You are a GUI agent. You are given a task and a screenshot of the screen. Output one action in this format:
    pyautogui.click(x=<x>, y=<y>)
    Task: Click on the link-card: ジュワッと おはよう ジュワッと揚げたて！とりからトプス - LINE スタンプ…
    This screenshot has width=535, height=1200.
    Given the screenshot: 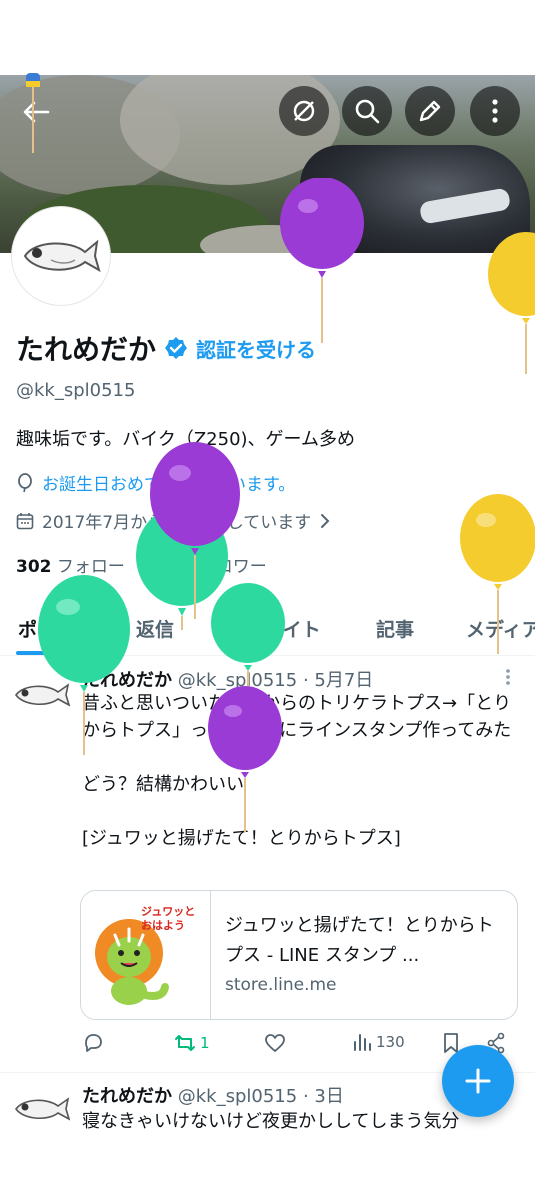 What is the action you would take?
    pyautogui.click(x=299, y=955)
    